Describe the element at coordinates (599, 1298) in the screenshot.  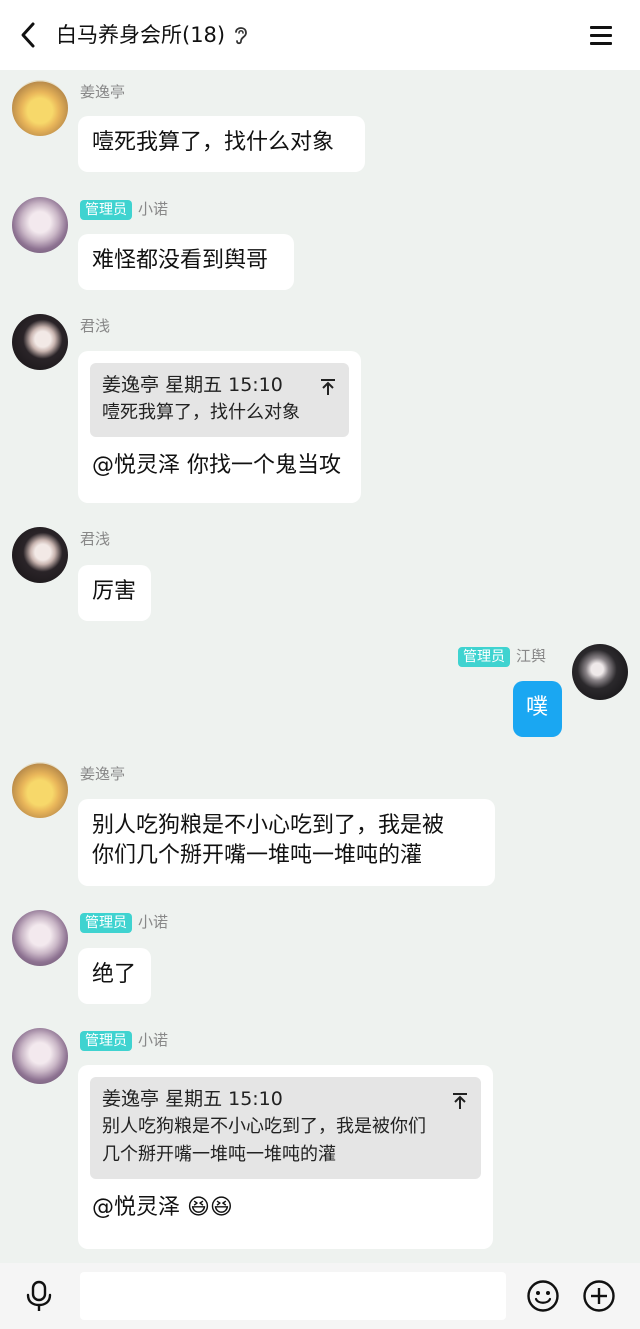
I see `plus-circle-icon` at that location.